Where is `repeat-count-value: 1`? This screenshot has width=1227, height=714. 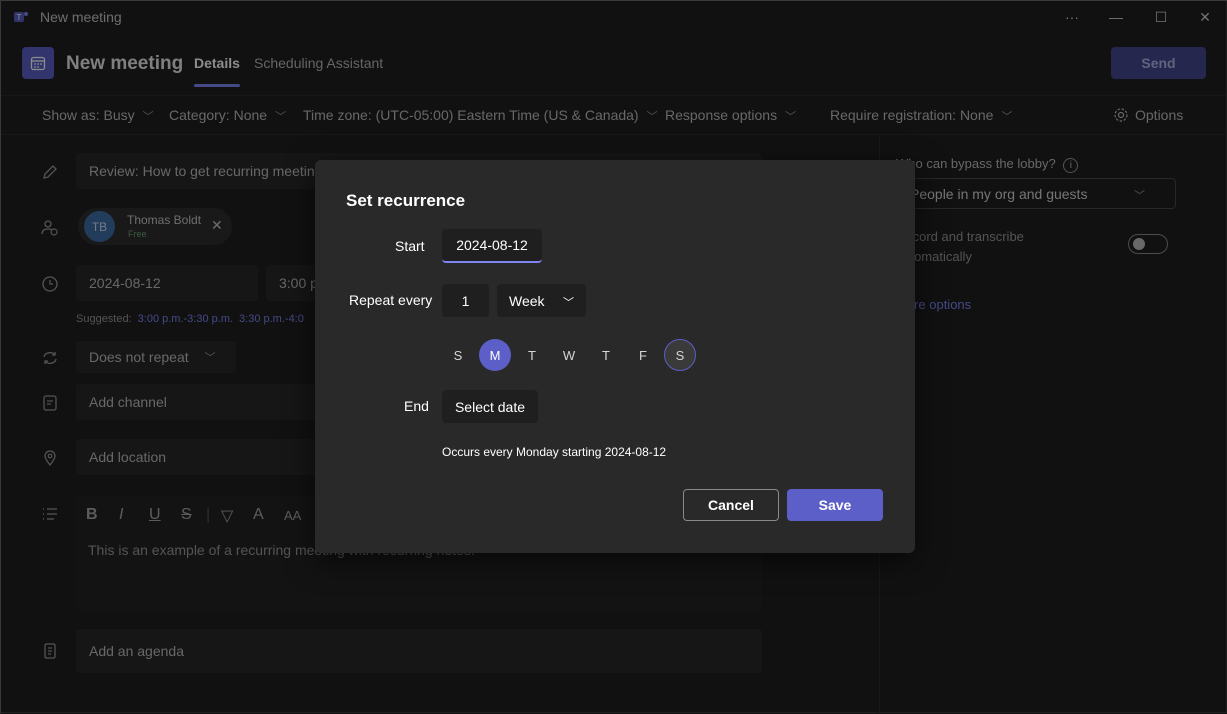 repeat-count-value: 1 is located at coordinates (465, 300).